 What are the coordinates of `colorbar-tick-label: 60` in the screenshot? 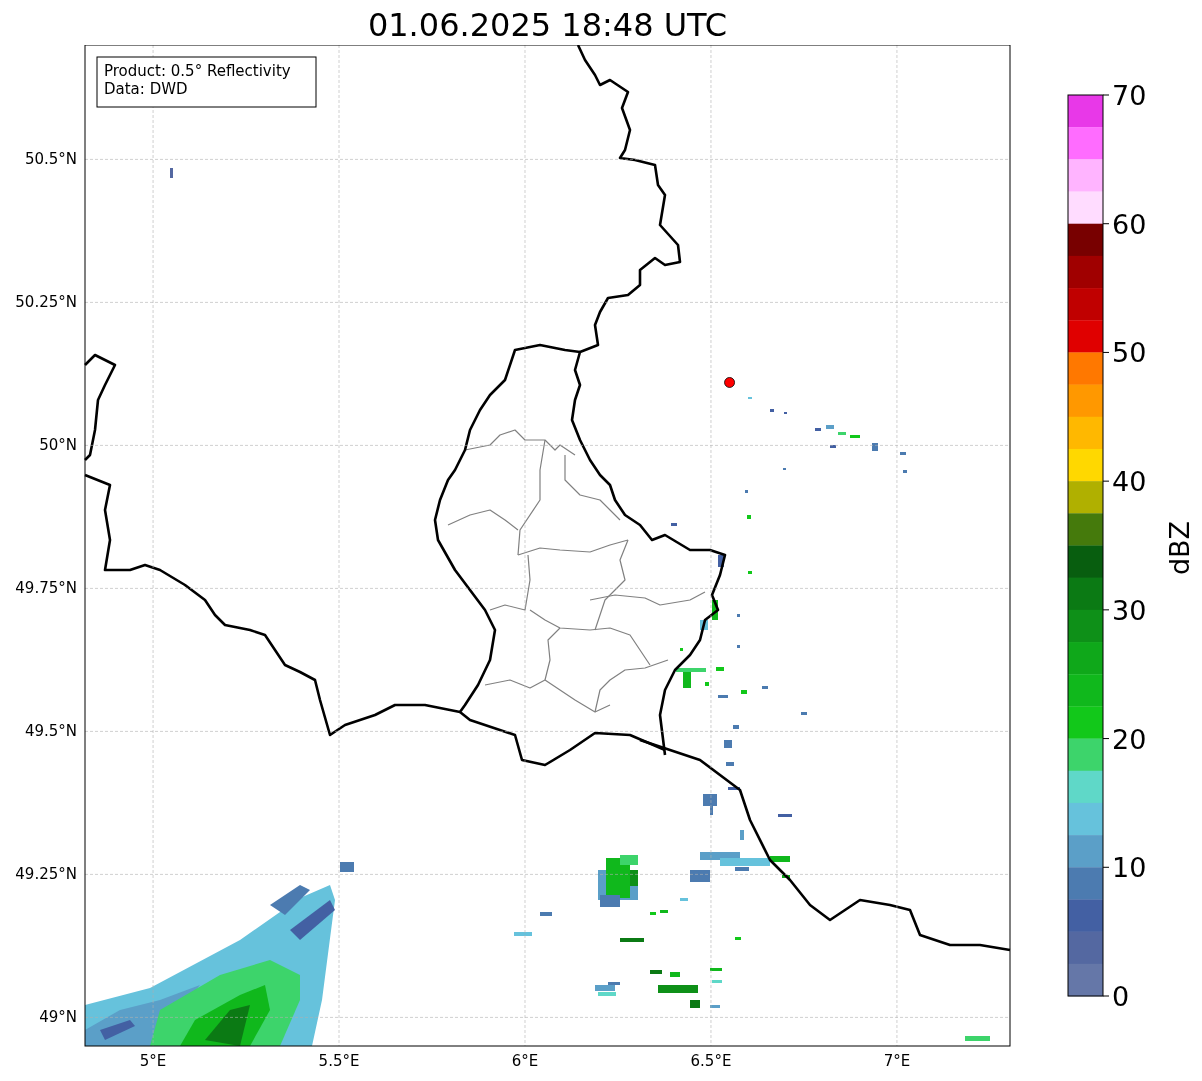 It's located at (1129, 224).